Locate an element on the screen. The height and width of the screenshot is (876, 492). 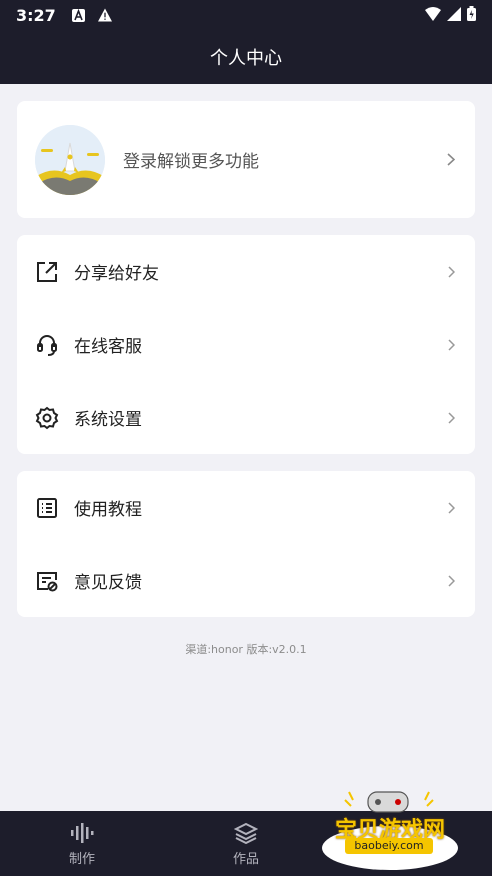
menu-item-share: 分享给好友 is located at coordinates (246, 271).